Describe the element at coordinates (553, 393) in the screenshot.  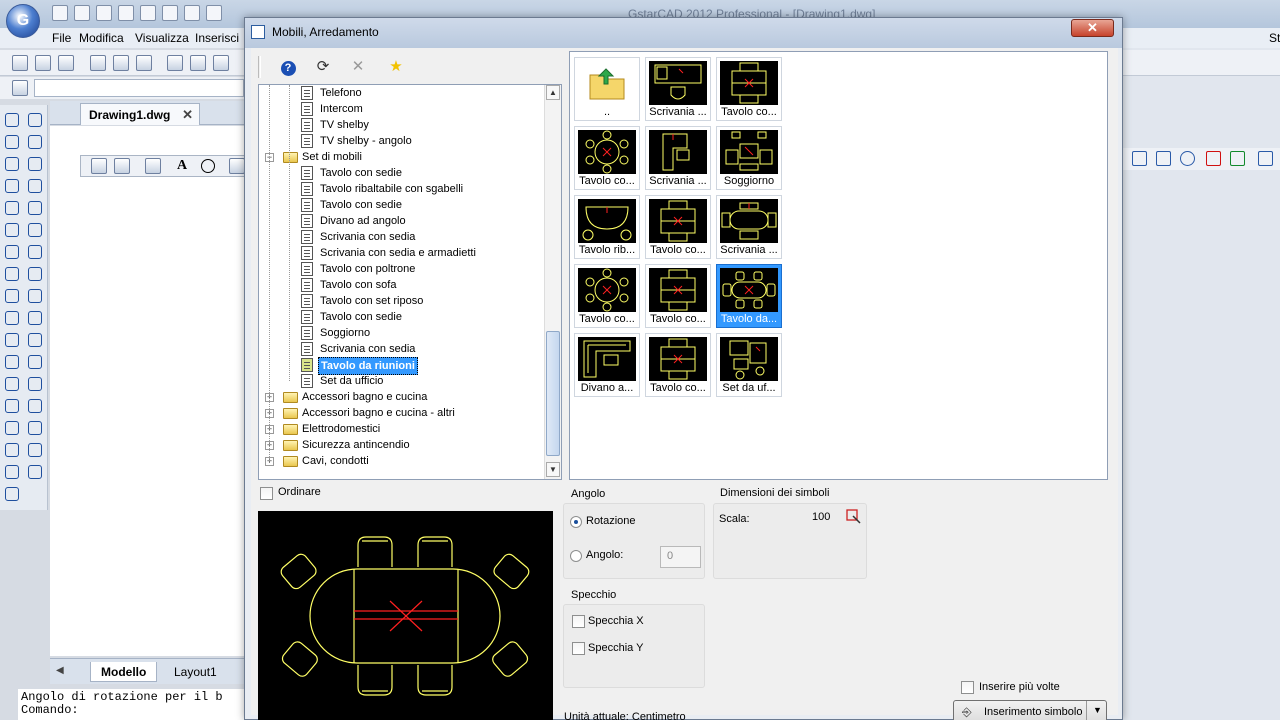
I see `scroll-thumb` at that location.